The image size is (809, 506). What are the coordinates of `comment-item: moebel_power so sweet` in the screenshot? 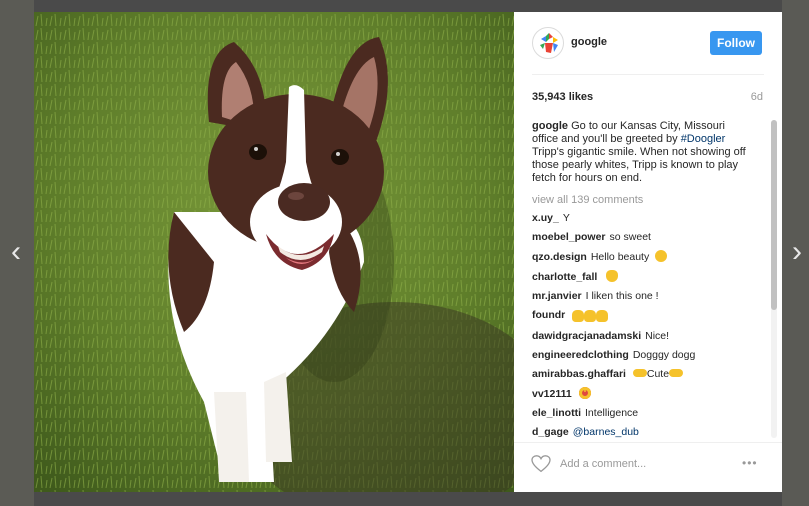 It's located at (648, 237).